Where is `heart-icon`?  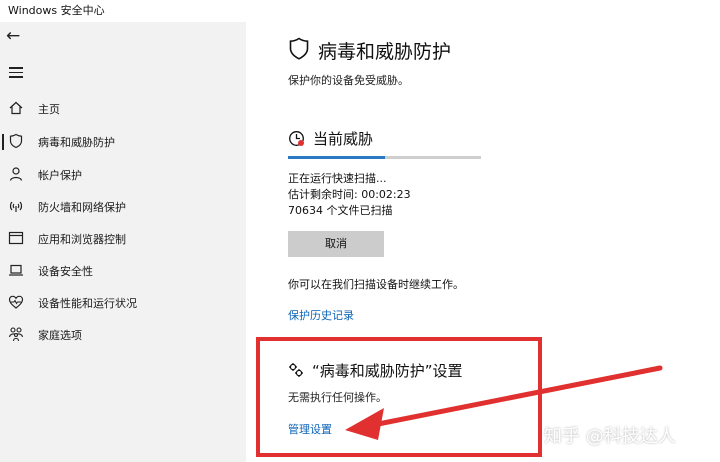
heart-icon is located at coordinates (16, 302).